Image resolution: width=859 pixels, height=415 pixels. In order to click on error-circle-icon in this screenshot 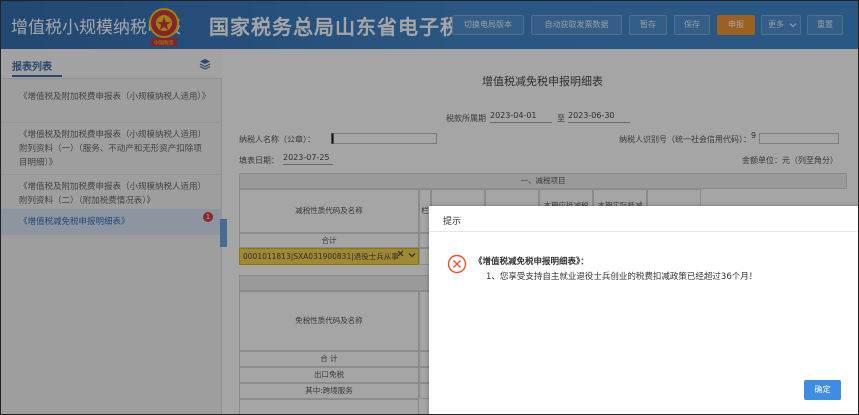, I will do `click(457, 264)`.